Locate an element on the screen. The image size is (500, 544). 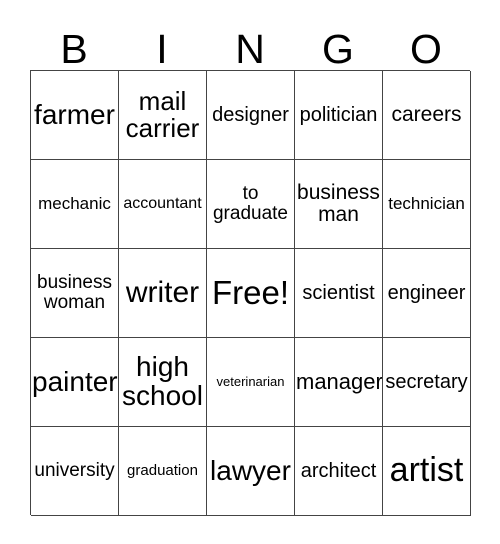
bingo-cell-label: writer is located at coordinates (162, 292).